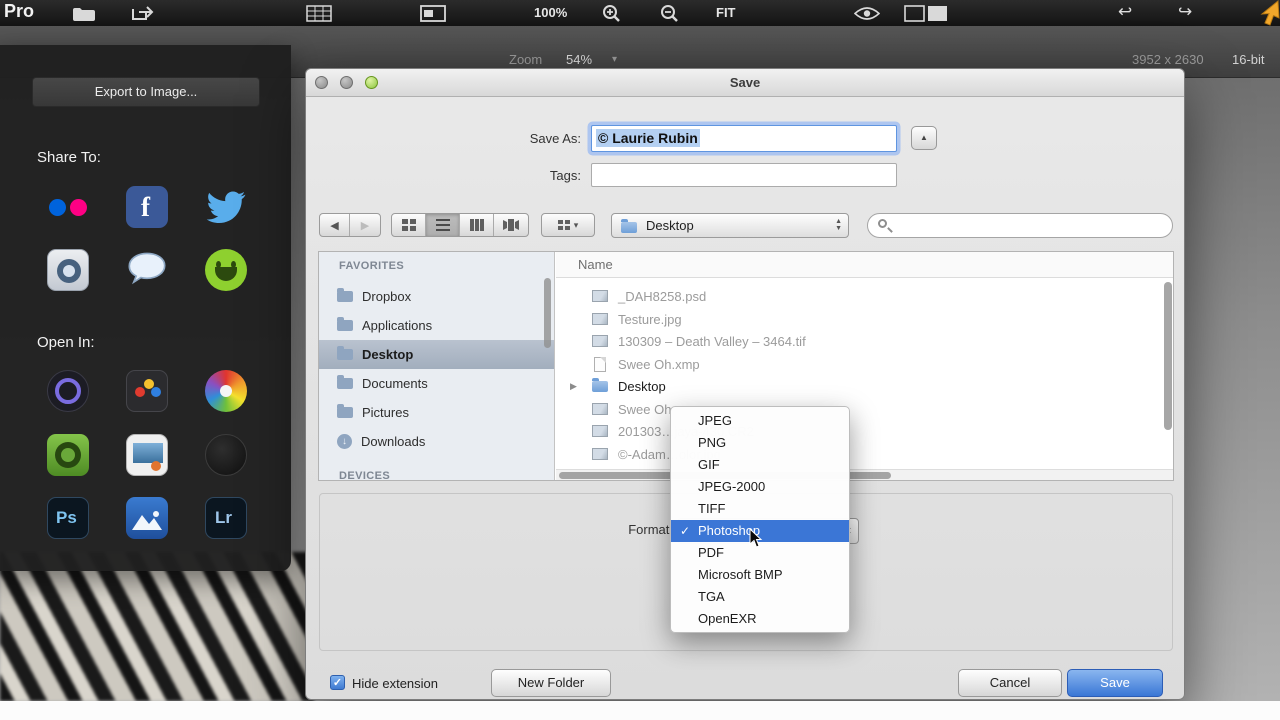  What do you see at coordinates (1168, 59) in the screenshot?
I see `image-dimensions-label: 3952 x 2630` at bounding box center [1168, 59].